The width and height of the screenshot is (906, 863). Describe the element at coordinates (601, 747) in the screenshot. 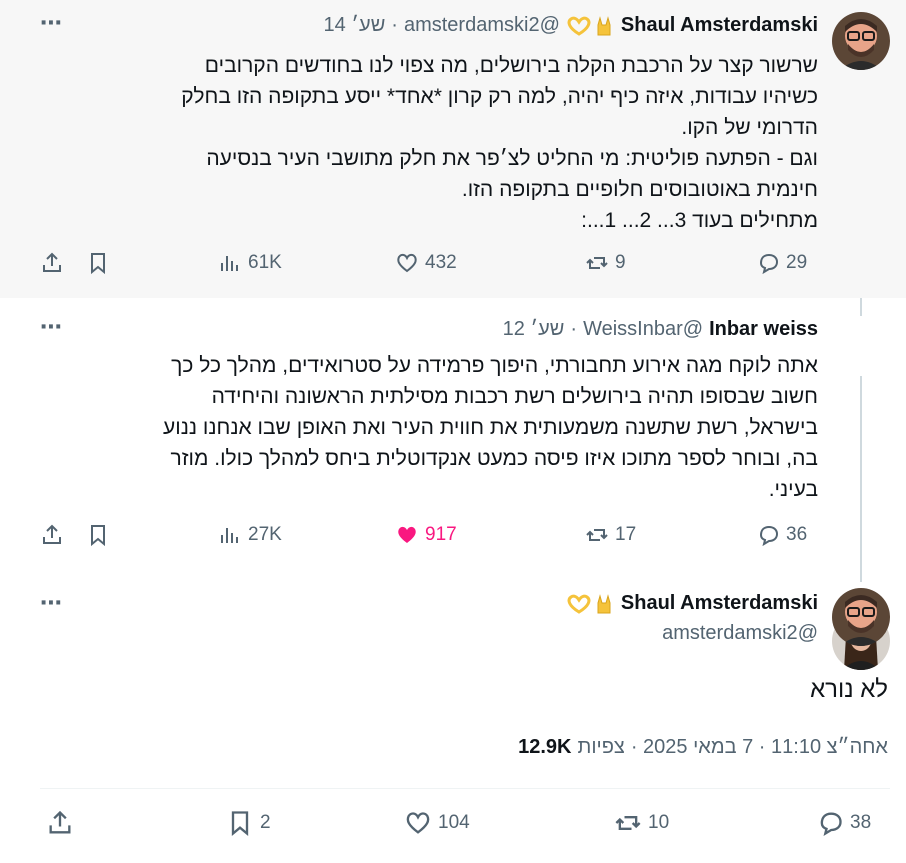

I see `views-label: צפיות` at that location.